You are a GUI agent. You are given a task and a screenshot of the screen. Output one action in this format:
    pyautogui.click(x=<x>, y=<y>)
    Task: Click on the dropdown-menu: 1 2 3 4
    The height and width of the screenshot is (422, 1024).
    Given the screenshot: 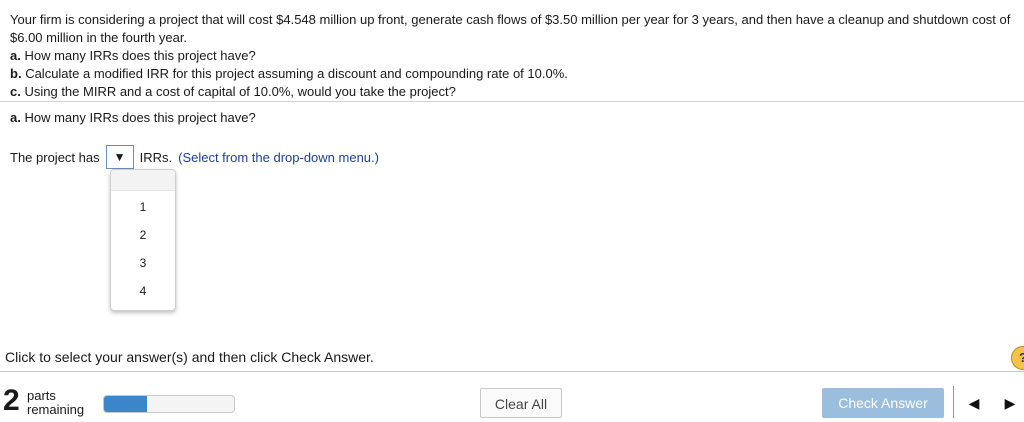 What is the action you would take?
    pyautogui.click(x=143, y=240)
    